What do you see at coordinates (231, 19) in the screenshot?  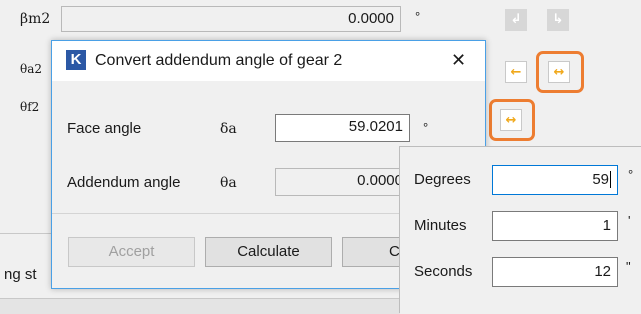 I see `beta-m2-field: 0.0000` at bounding box center [231, 19].